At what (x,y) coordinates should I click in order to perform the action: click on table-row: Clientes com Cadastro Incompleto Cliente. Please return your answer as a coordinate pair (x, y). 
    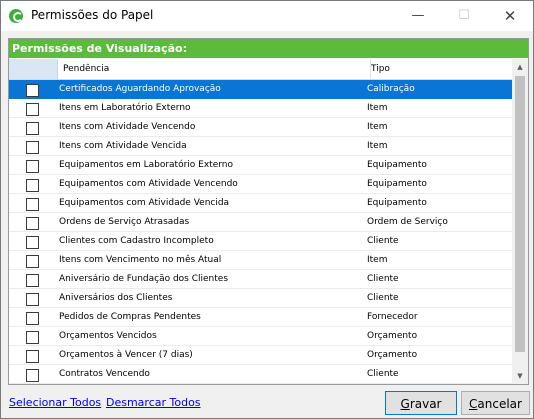
    Looking at the image, I should click on (260, 241).